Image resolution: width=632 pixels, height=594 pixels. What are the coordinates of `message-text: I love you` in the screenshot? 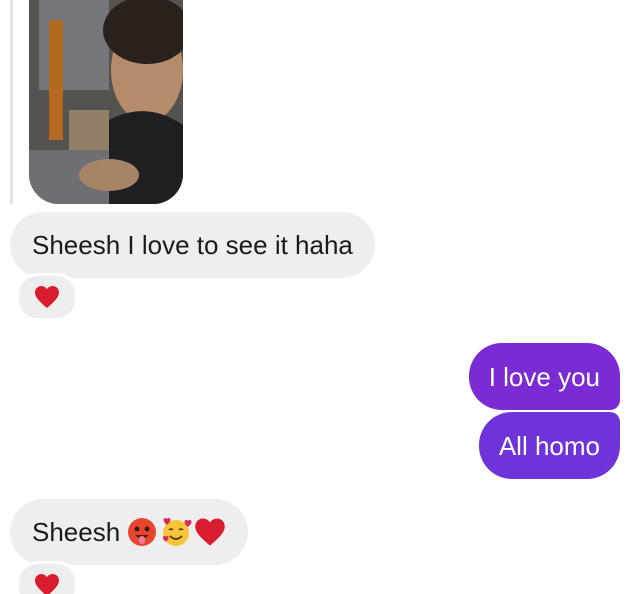 It's located at (544, 376).